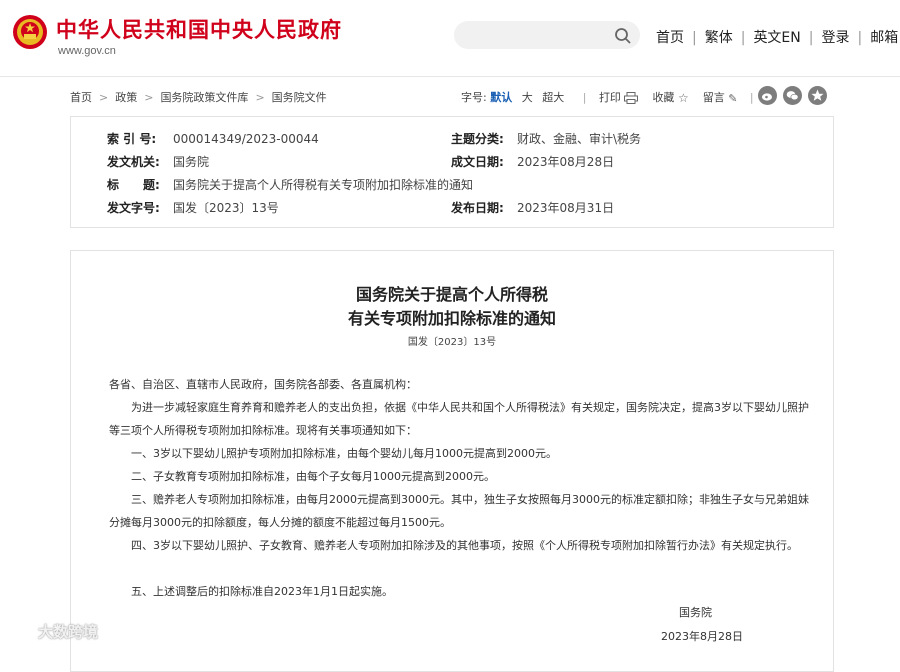  What do you see at coordinates (20, 632) in the screenshot?
I see `watermark-logo-icon` at bounding box center [20, 632].